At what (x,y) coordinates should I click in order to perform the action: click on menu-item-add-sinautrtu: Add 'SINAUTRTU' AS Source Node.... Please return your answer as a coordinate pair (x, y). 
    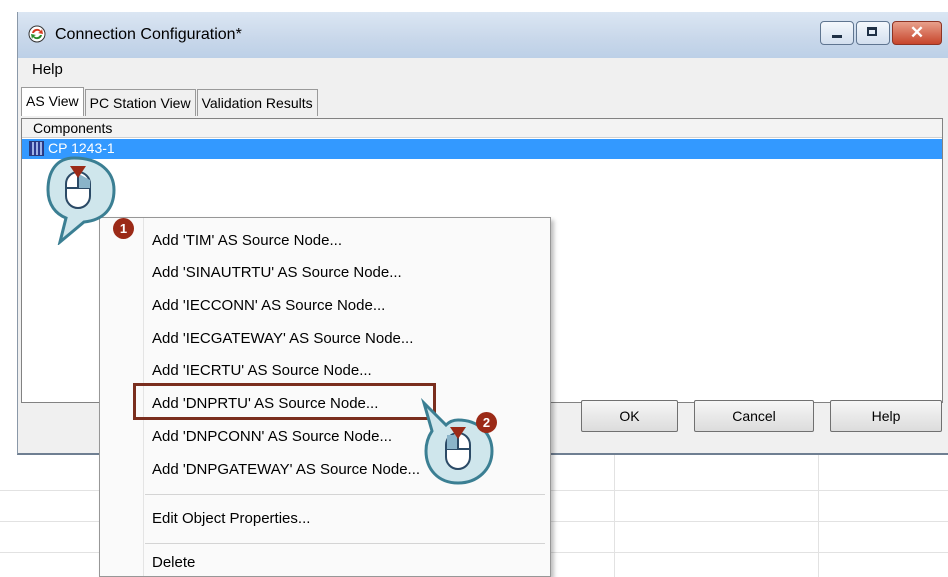
    Looking at the image, I should click on (277, 272).